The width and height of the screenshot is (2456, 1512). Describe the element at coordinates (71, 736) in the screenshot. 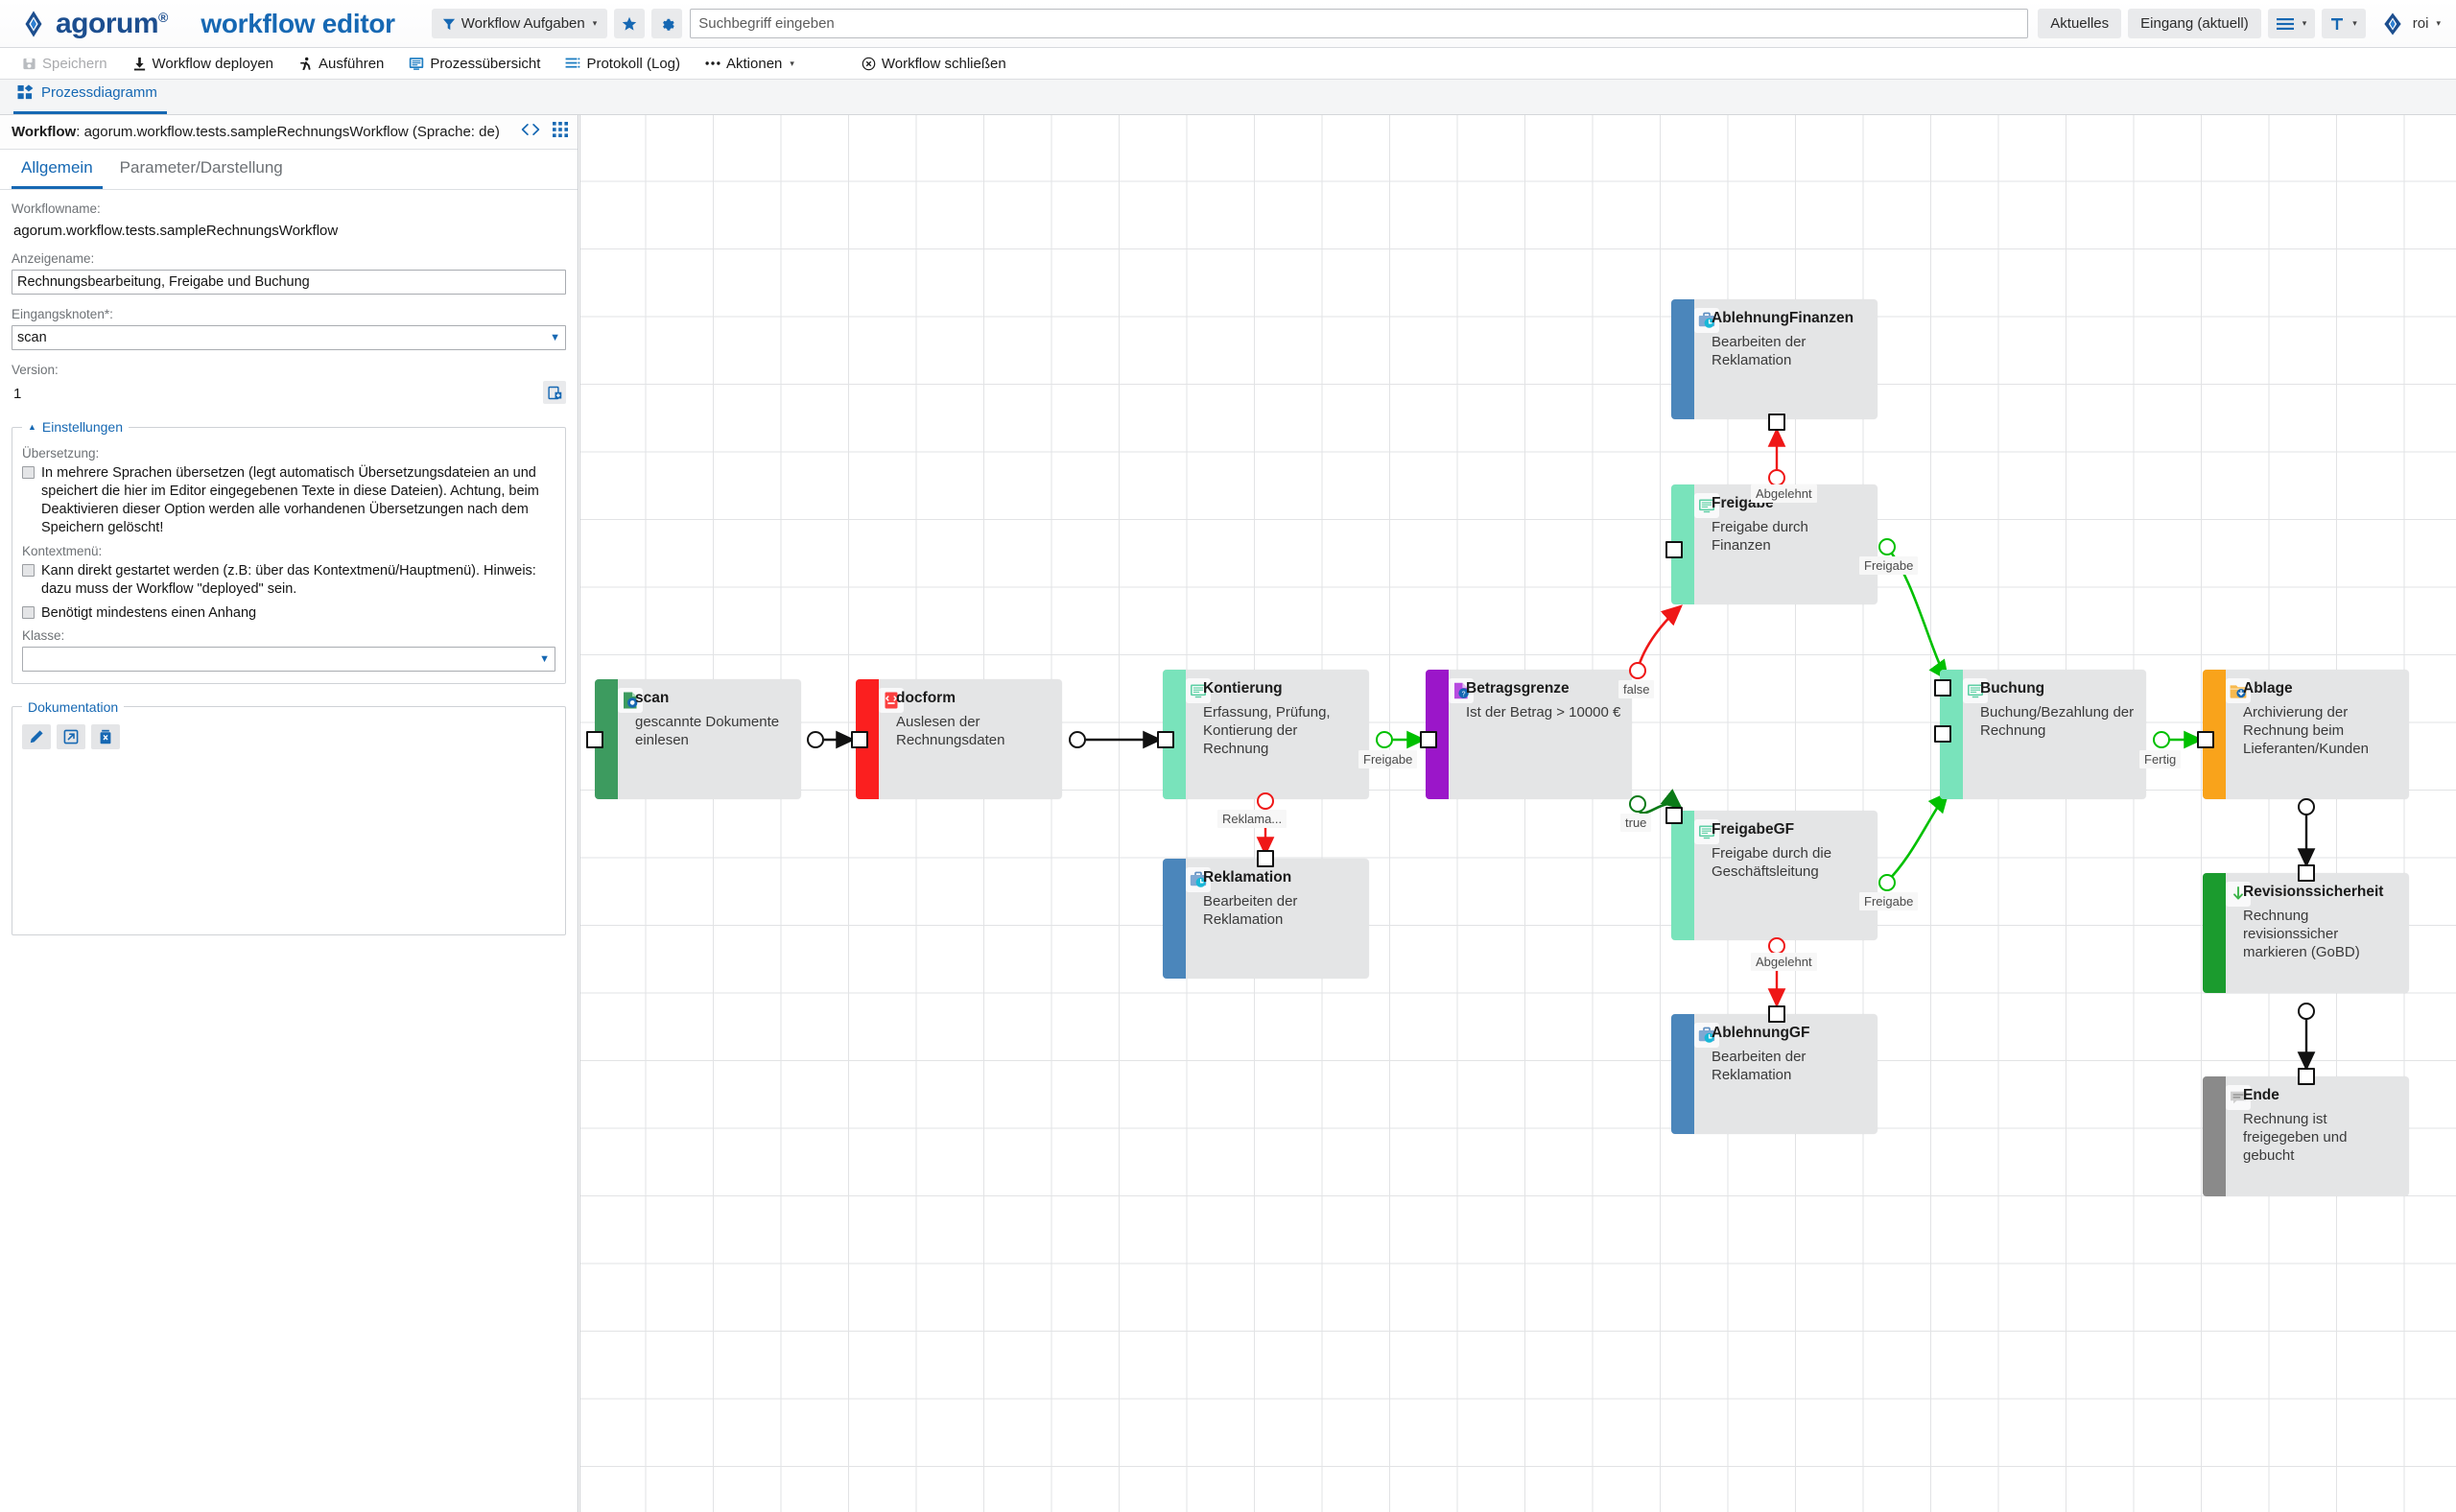

I see `doc-open-button` at that location.